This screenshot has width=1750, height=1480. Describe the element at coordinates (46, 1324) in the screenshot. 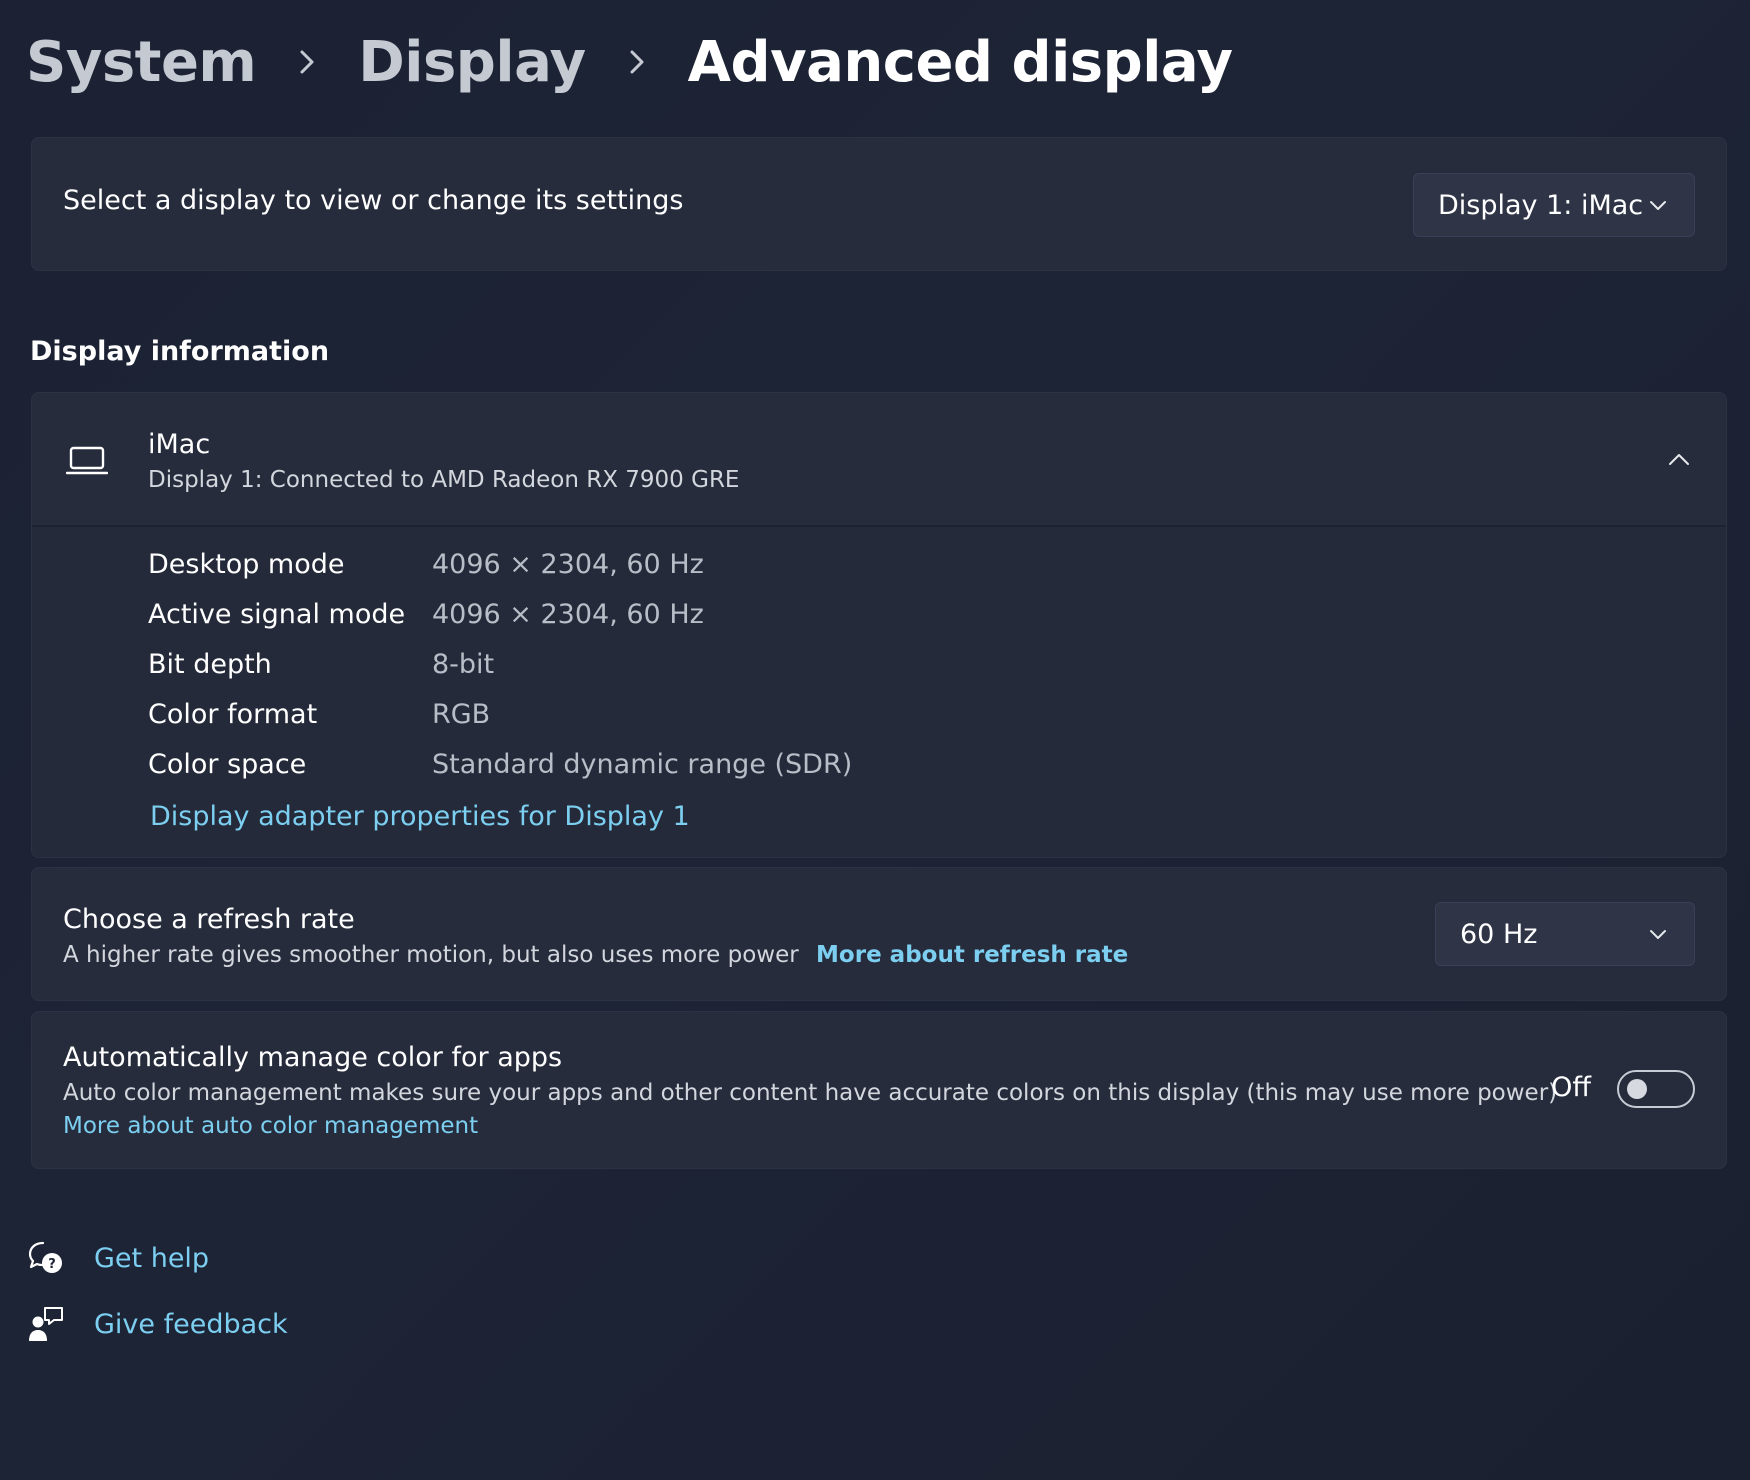

I see `feedback-person-icon` at that location.